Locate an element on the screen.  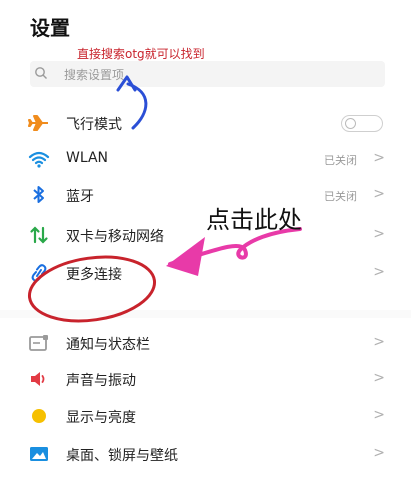
wifi-icon is located at coordinates (39, 159).